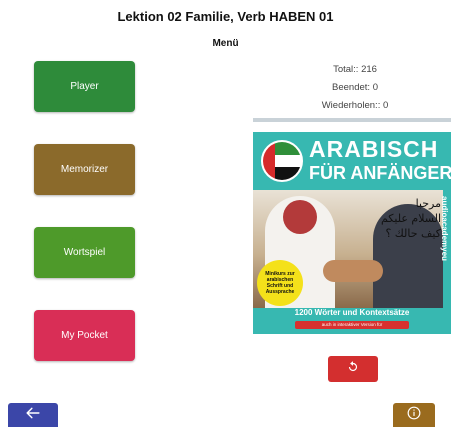 The height and width of the screenshot is (427, 451). I want to click on player-button: Player, so click(84, 86).